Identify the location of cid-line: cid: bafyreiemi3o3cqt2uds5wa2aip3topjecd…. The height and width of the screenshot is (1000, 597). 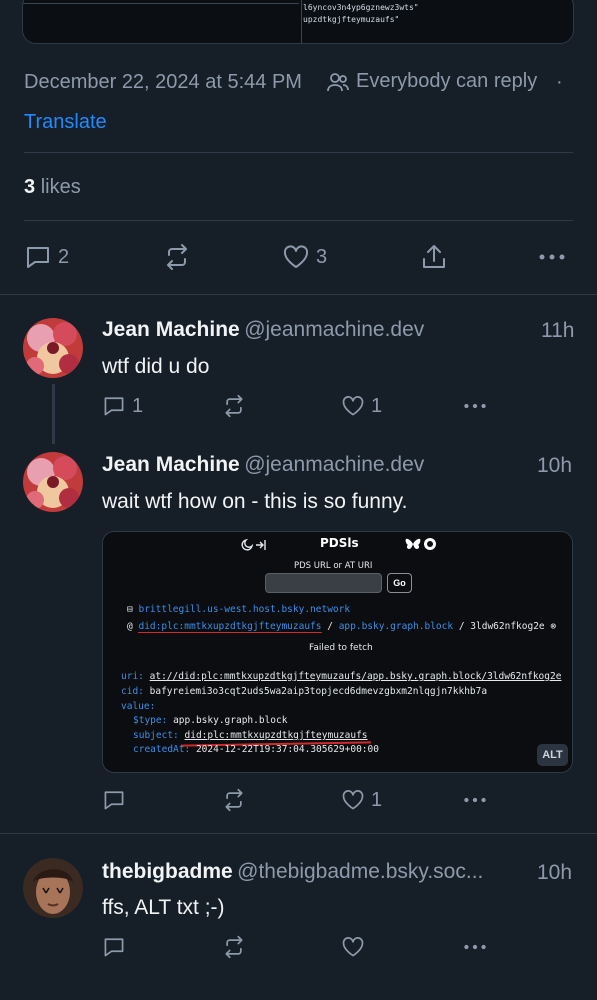
(304, 691).